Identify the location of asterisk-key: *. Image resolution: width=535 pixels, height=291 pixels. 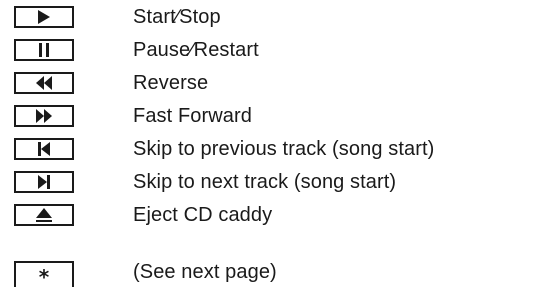
(44, 274).